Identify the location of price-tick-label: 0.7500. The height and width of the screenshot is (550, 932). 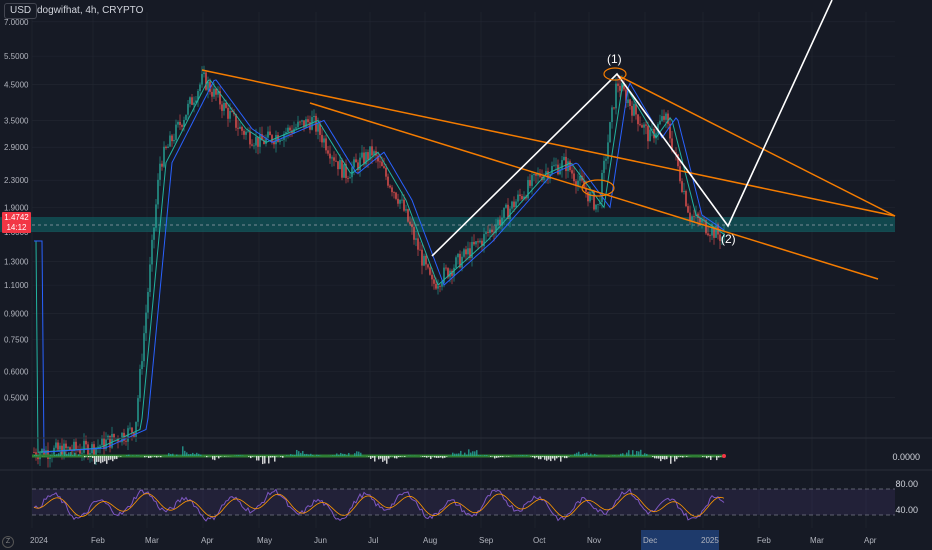
(16, 340).